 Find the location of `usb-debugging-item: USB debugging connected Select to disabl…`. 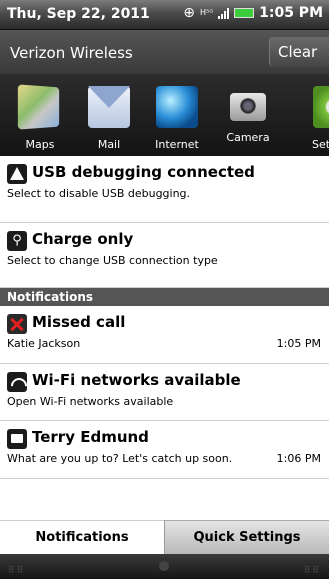

usb-debugging-item: USB debugging connected Select to disabl… is located at coordinates (164, 189).